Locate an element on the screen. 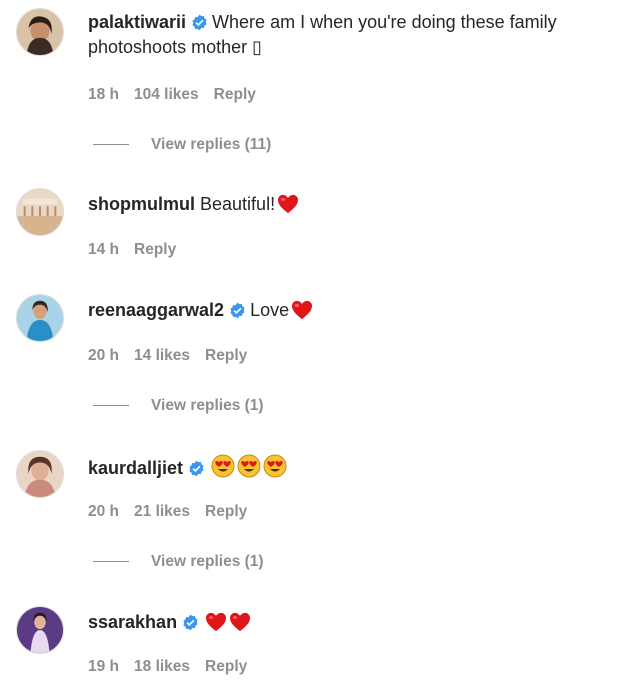 This screenshot has width=640, height=684. comment-likes: 21 likes is located at coordinates (162, 511).